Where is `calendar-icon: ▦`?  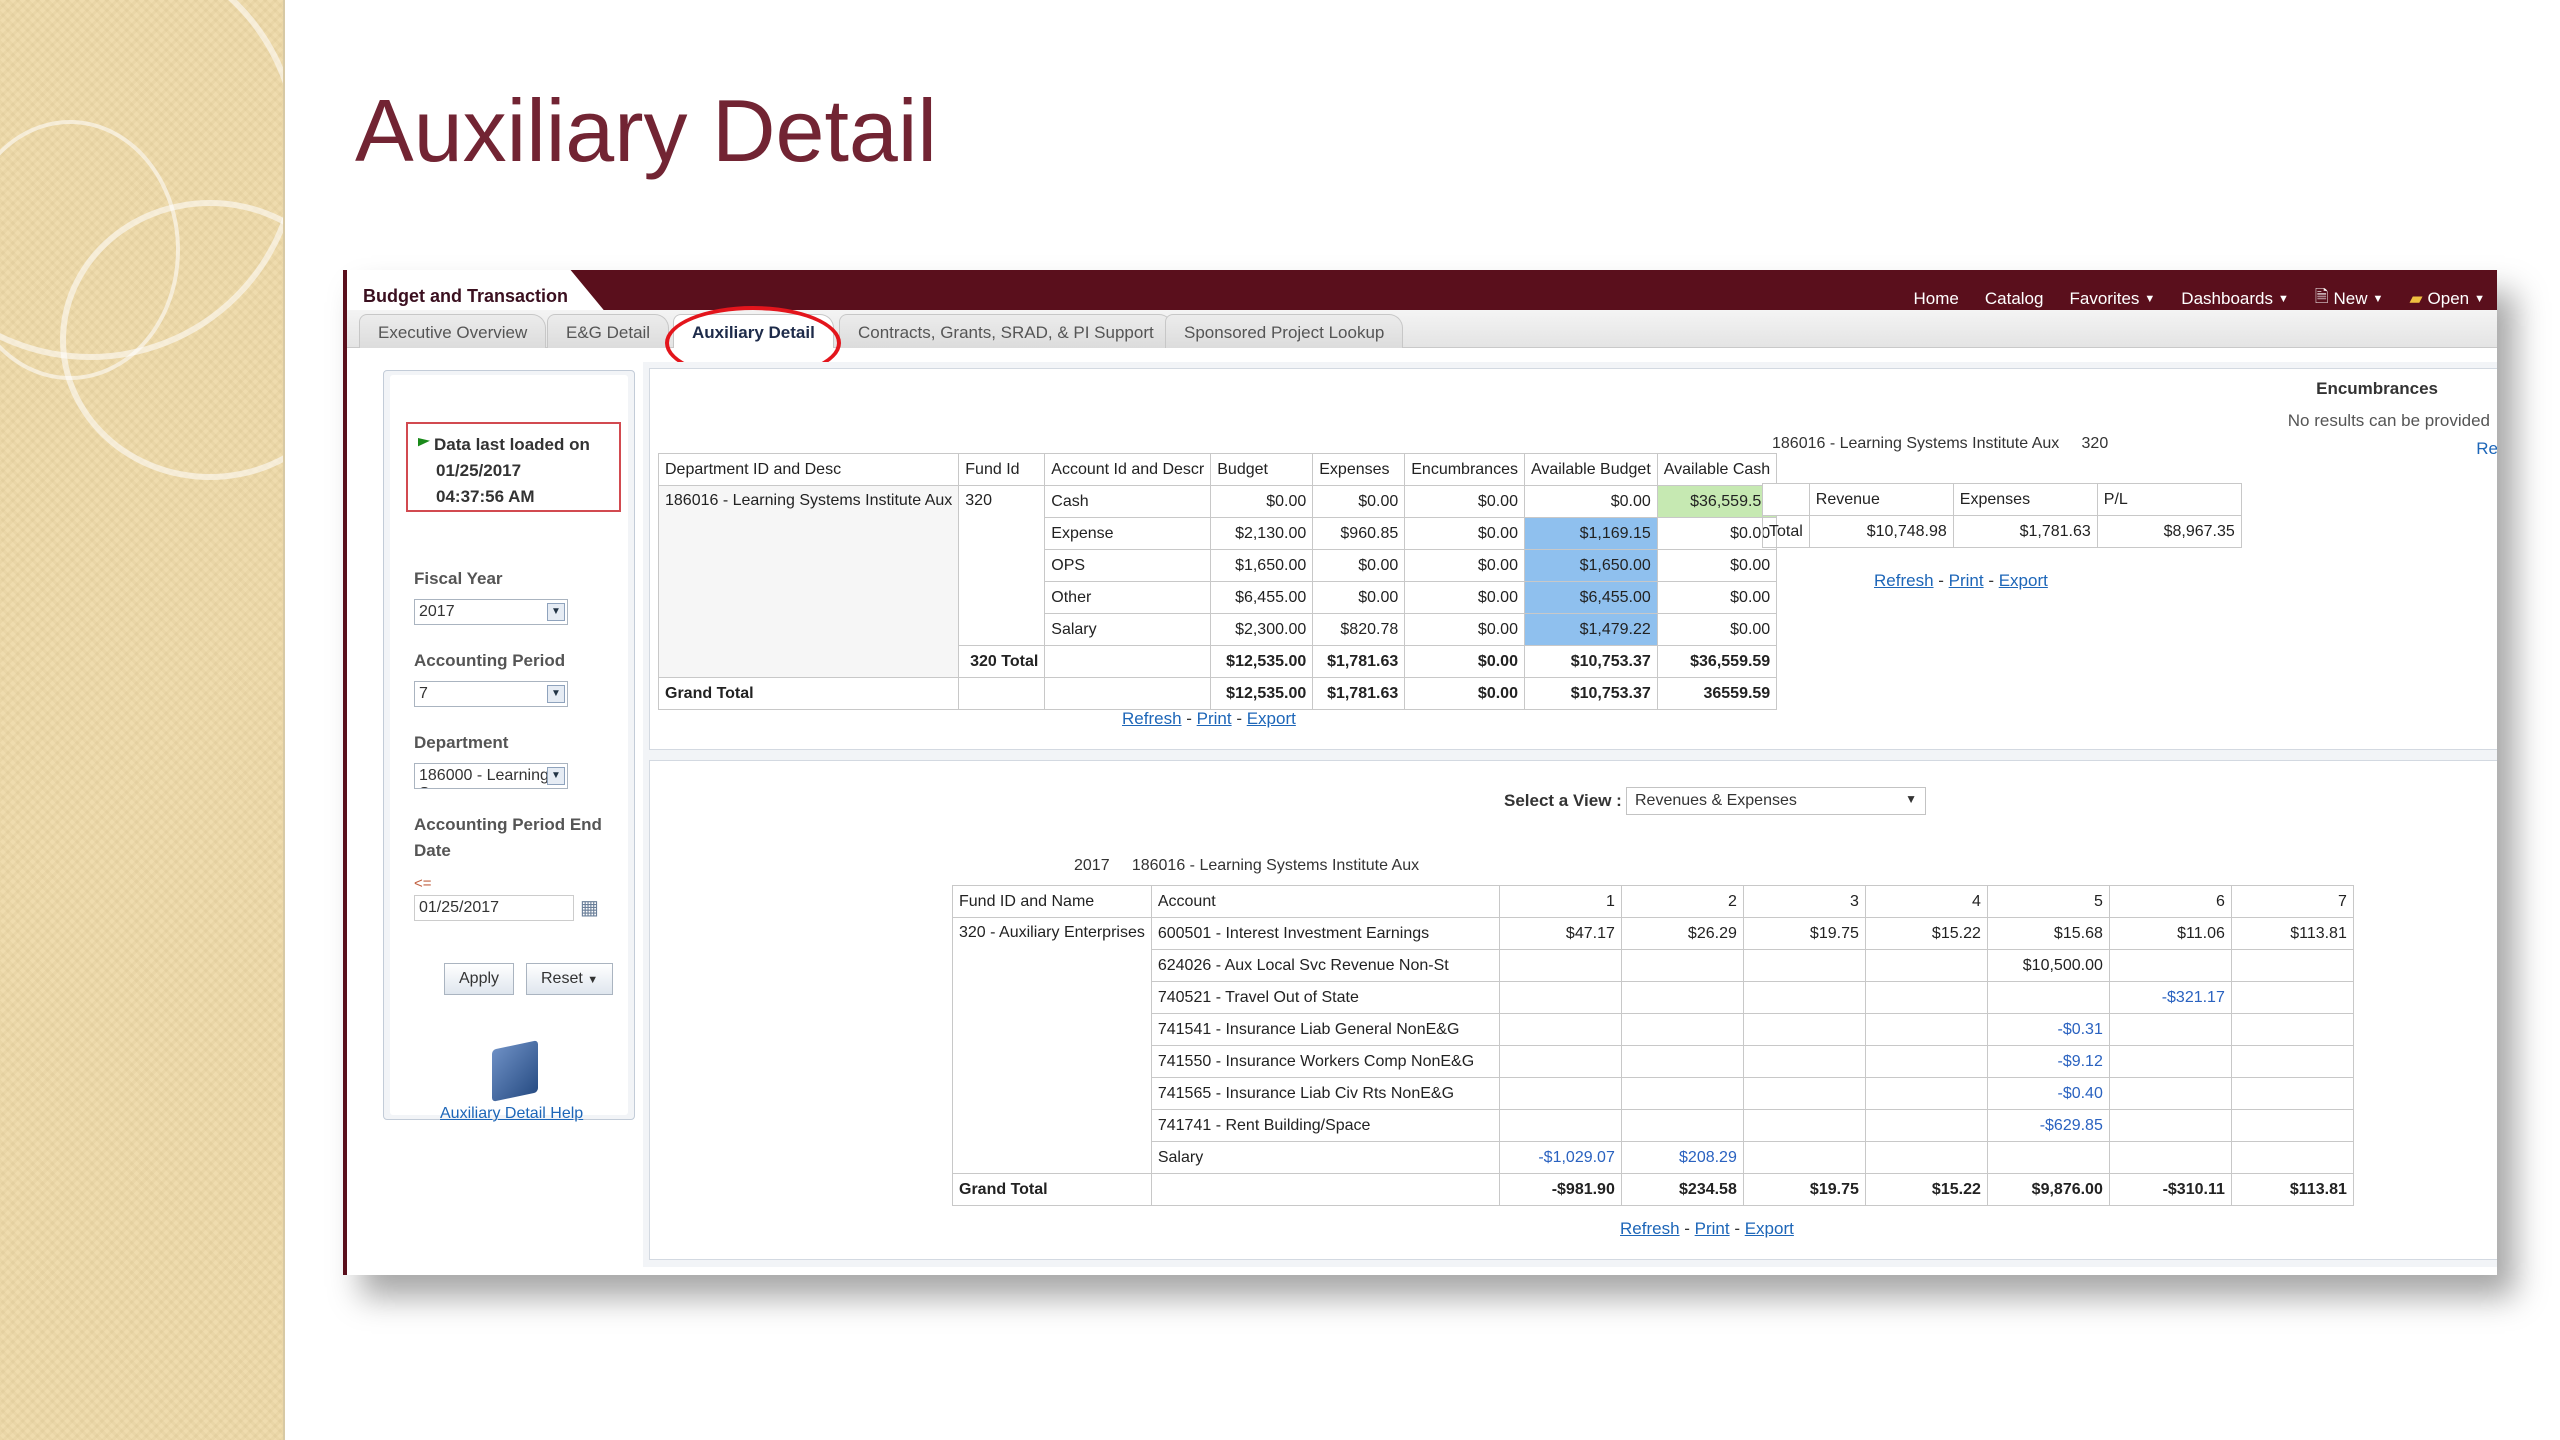
calendar-icon: ▦ is located at coordinates (589, 907).